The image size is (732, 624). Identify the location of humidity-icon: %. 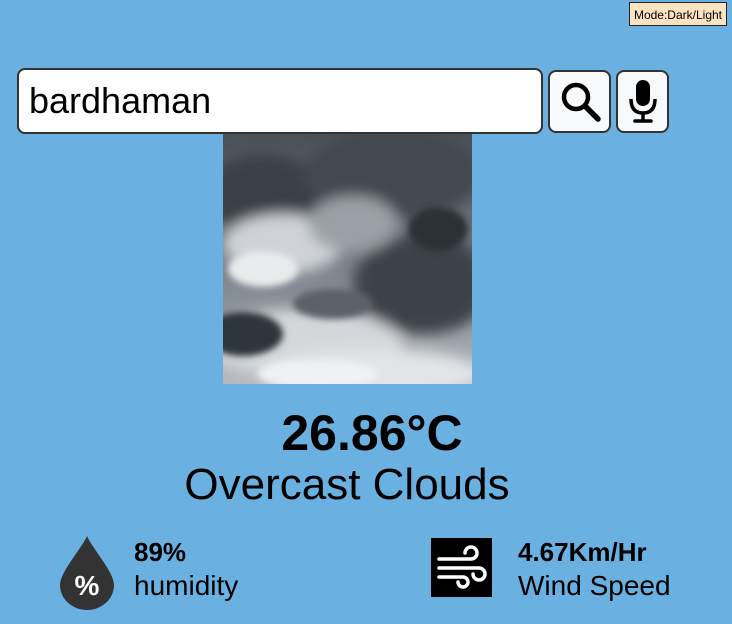
(87, 573).